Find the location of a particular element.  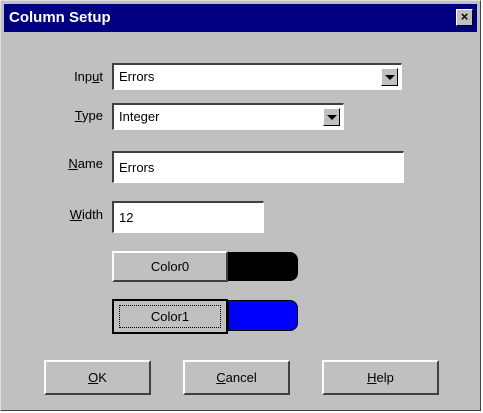

input-select-value: Errors is located at coordinates (137, 76).